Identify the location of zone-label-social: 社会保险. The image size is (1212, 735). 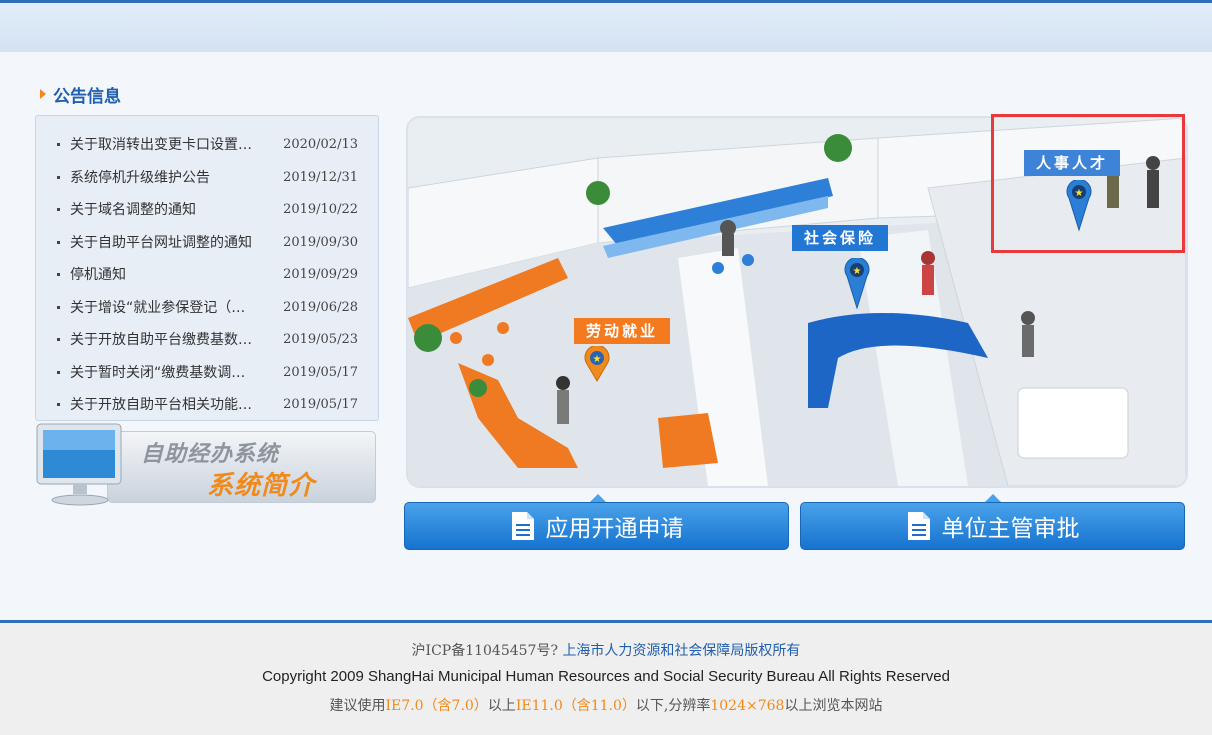
(840, 238).